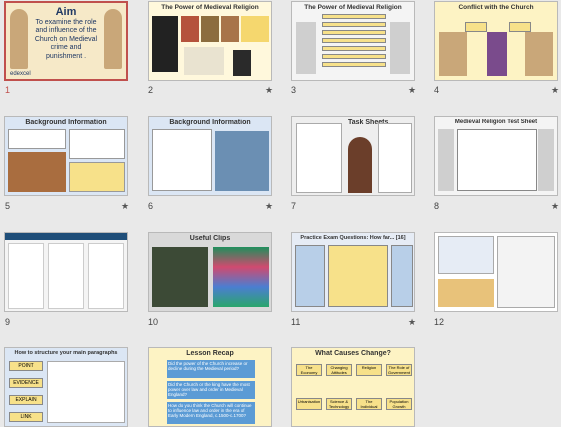 This screenshot has width=561, height=427. I want to click on king-figure, so click(497, 54).